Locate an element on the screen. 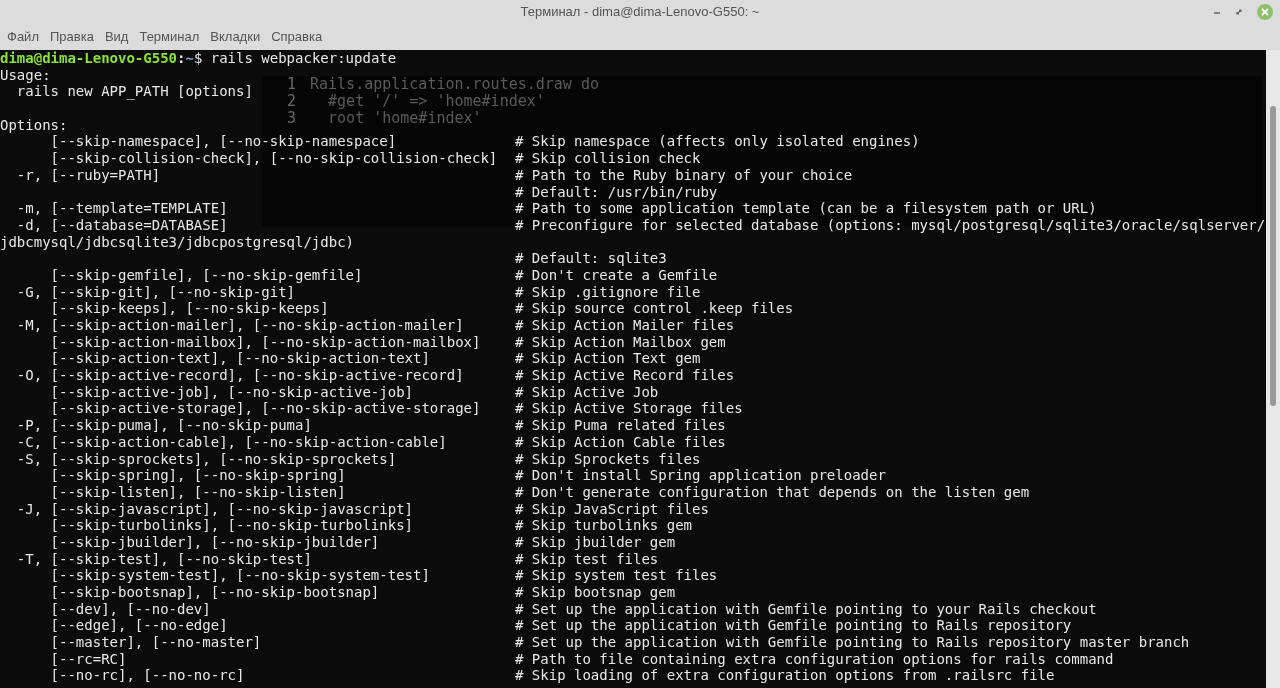 This screenshot has width=1280, height=688. output-text: -d, [--database=DATABASE] is located at coordinates (122, 225).